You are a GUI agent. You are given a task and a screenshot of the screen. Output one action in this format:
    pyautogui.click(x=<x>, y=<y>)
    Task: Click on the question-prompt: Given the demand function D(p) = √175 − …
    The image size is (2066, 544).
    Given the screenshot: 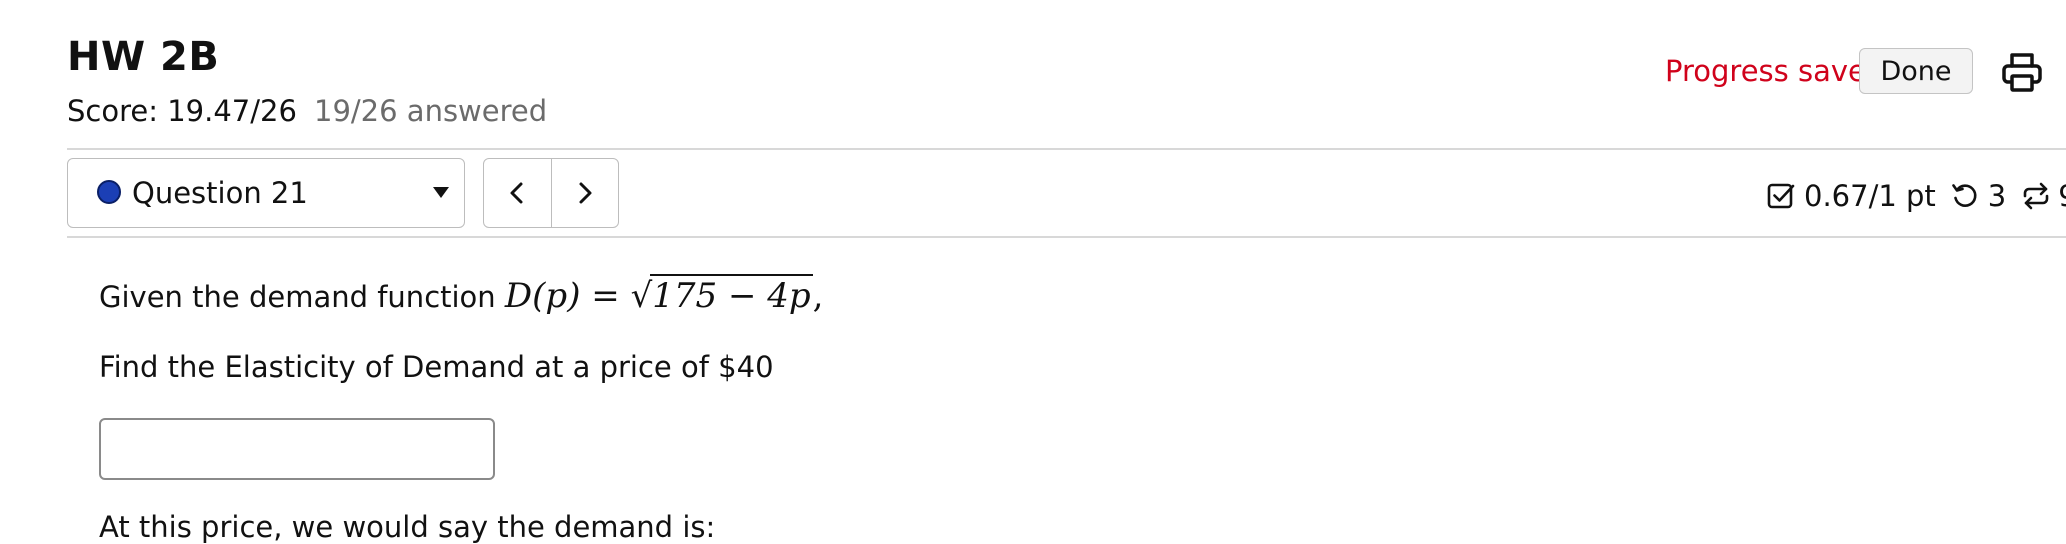 What is the action you would take?
    pyautogui.click(x=461, y=295)
    